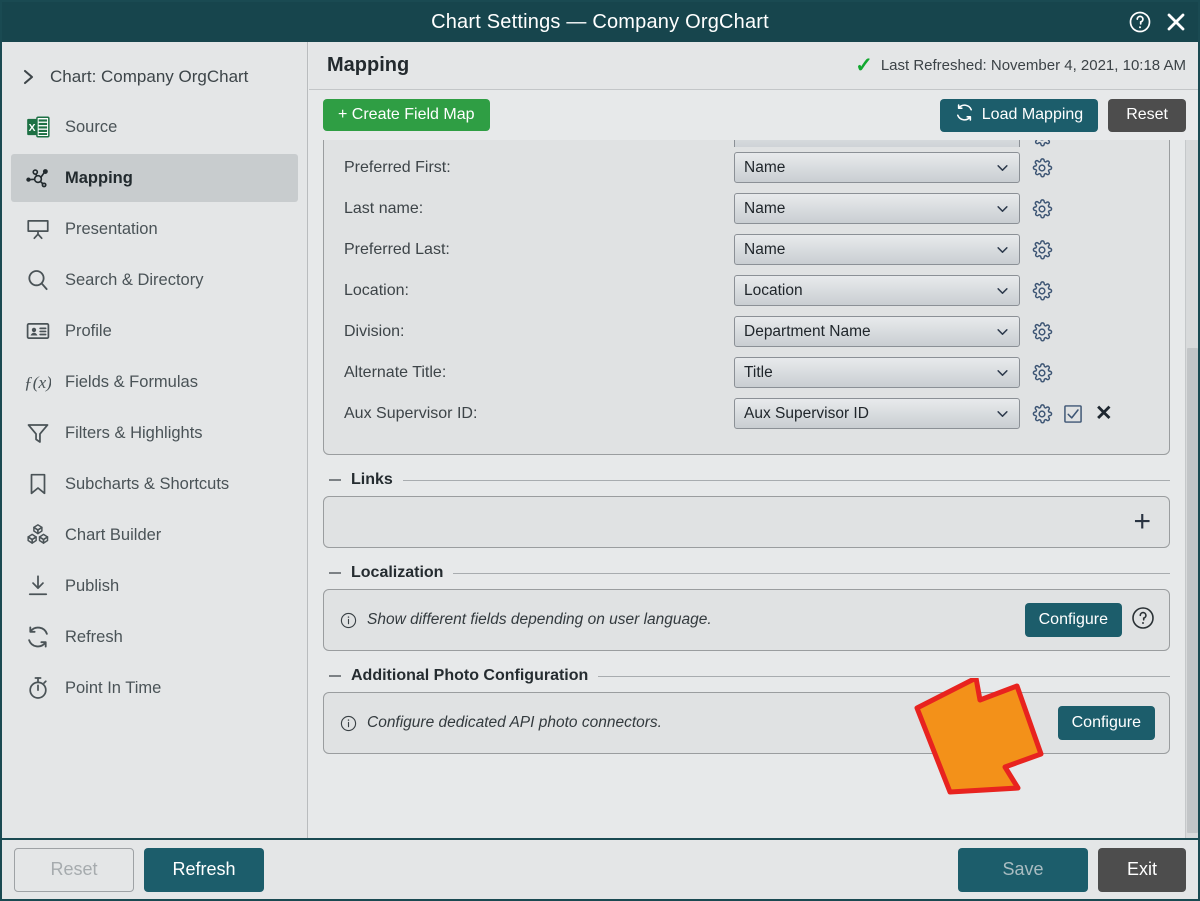  Describe the element at coordinates (154, 229) in the screenshot. I see `sidebar-item-presentation: Presentation` at that location.